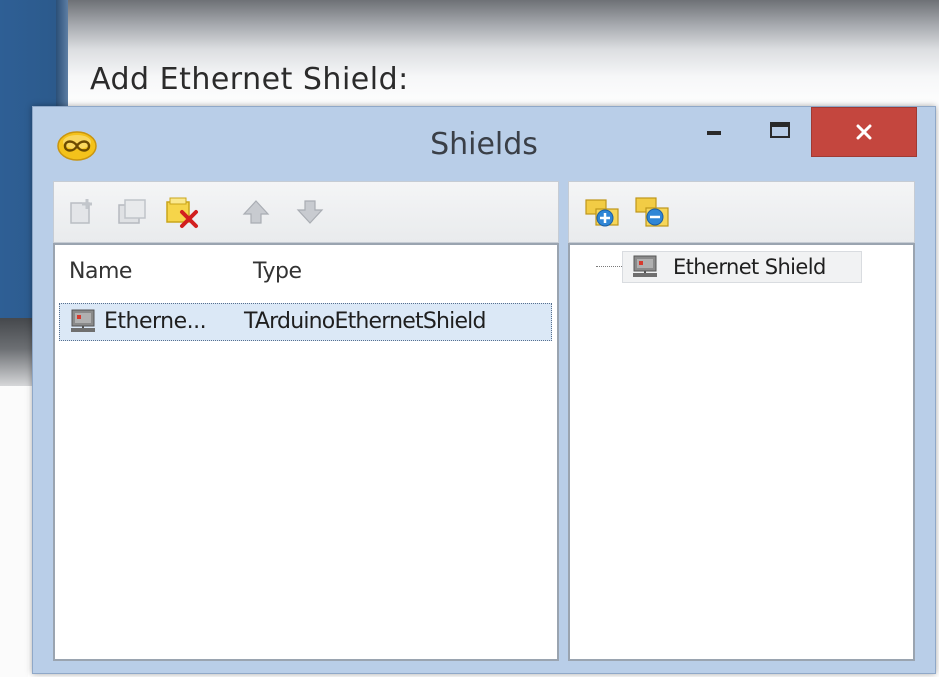 This screenshot has height=677, width=939. What do you see at coordinates (714, 133) in the screenshot?
I see `minimize-icon` at bounding box center [714, 133].